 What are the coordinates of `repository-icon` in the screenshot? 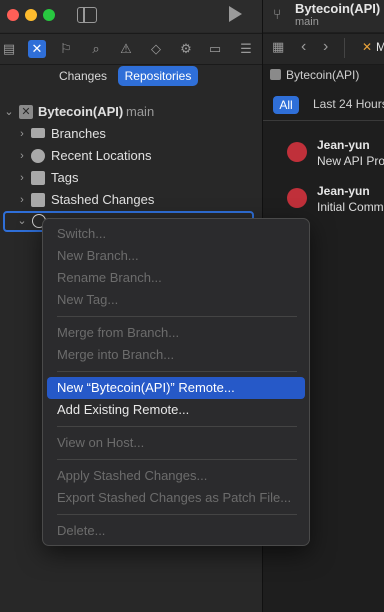 It's located at (275, 74).